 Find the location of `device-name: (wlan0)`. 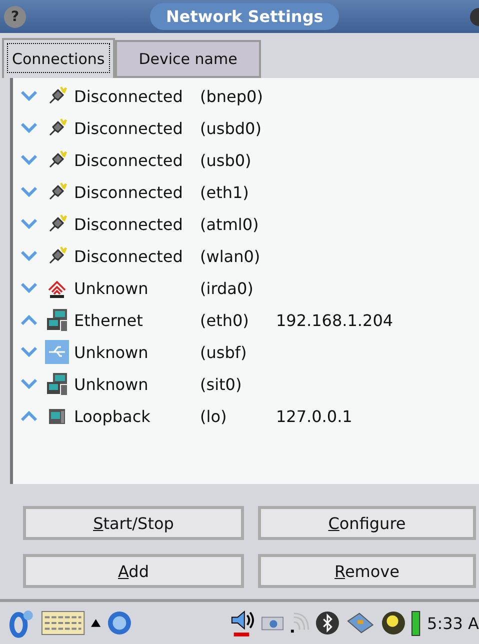

device-name: (wlan0) is located at coordinates (231, 256).